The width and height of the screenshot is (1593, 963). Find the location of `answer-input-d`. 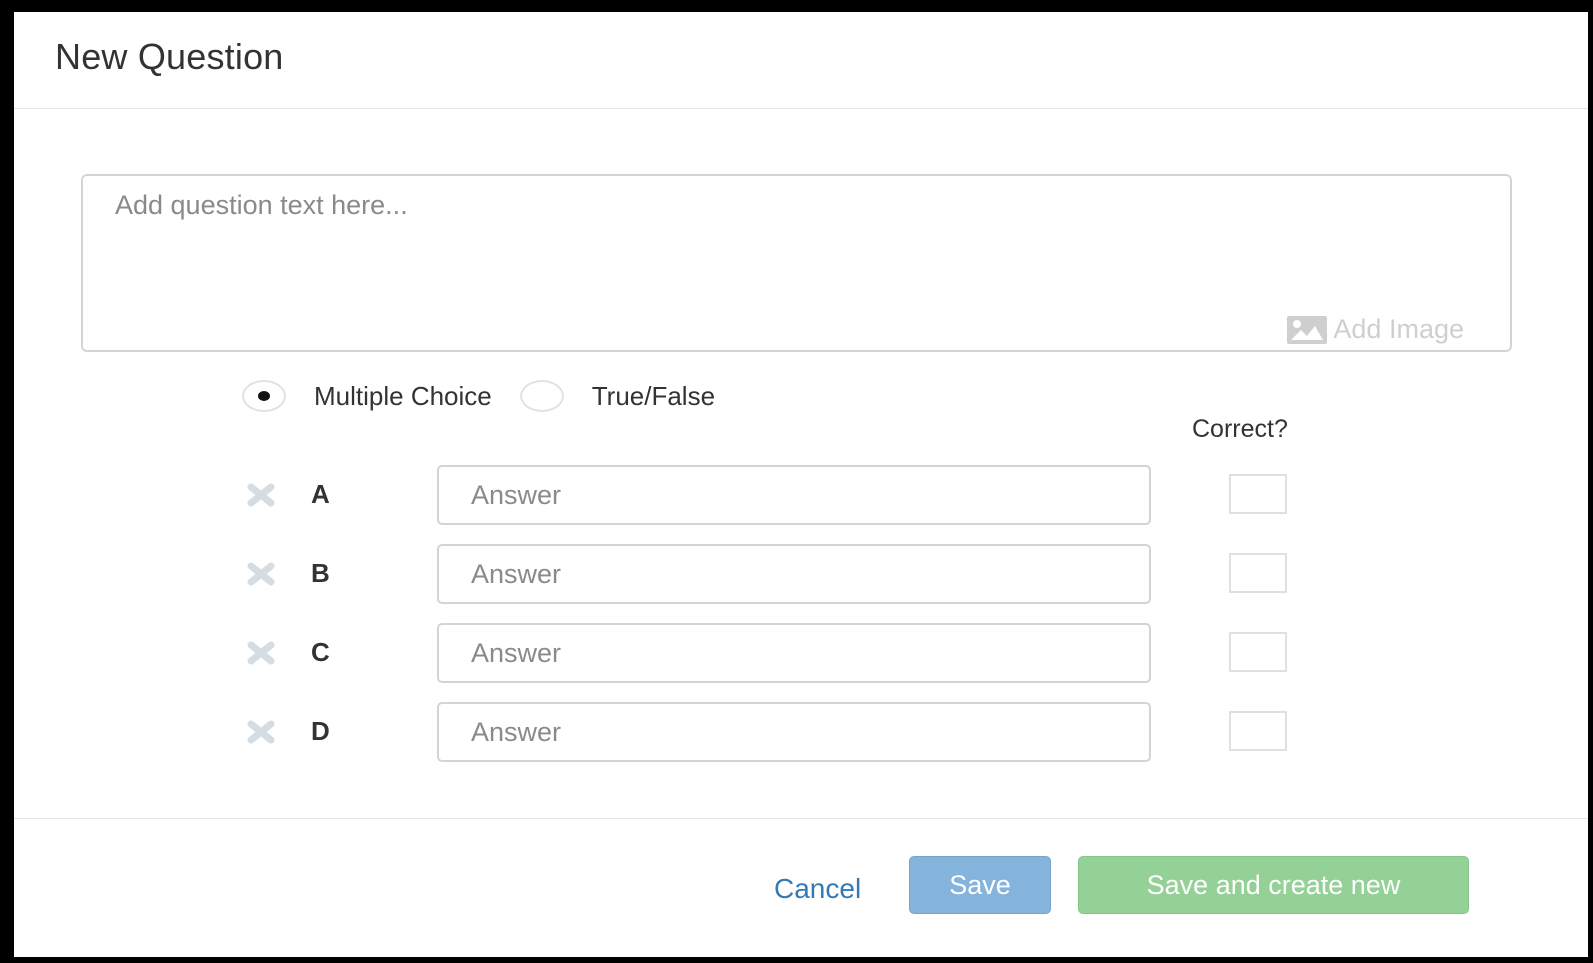

answer-input-d is located at coordinates (794, 732).